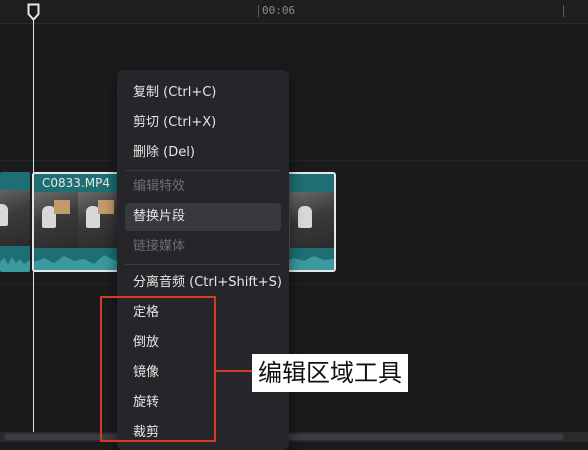  What do you see at coordinates (203, 123) in the screenshot?
I see `menu-item-cut: 剪切 (Ctrl+X)` at bounding box center [203, 123].